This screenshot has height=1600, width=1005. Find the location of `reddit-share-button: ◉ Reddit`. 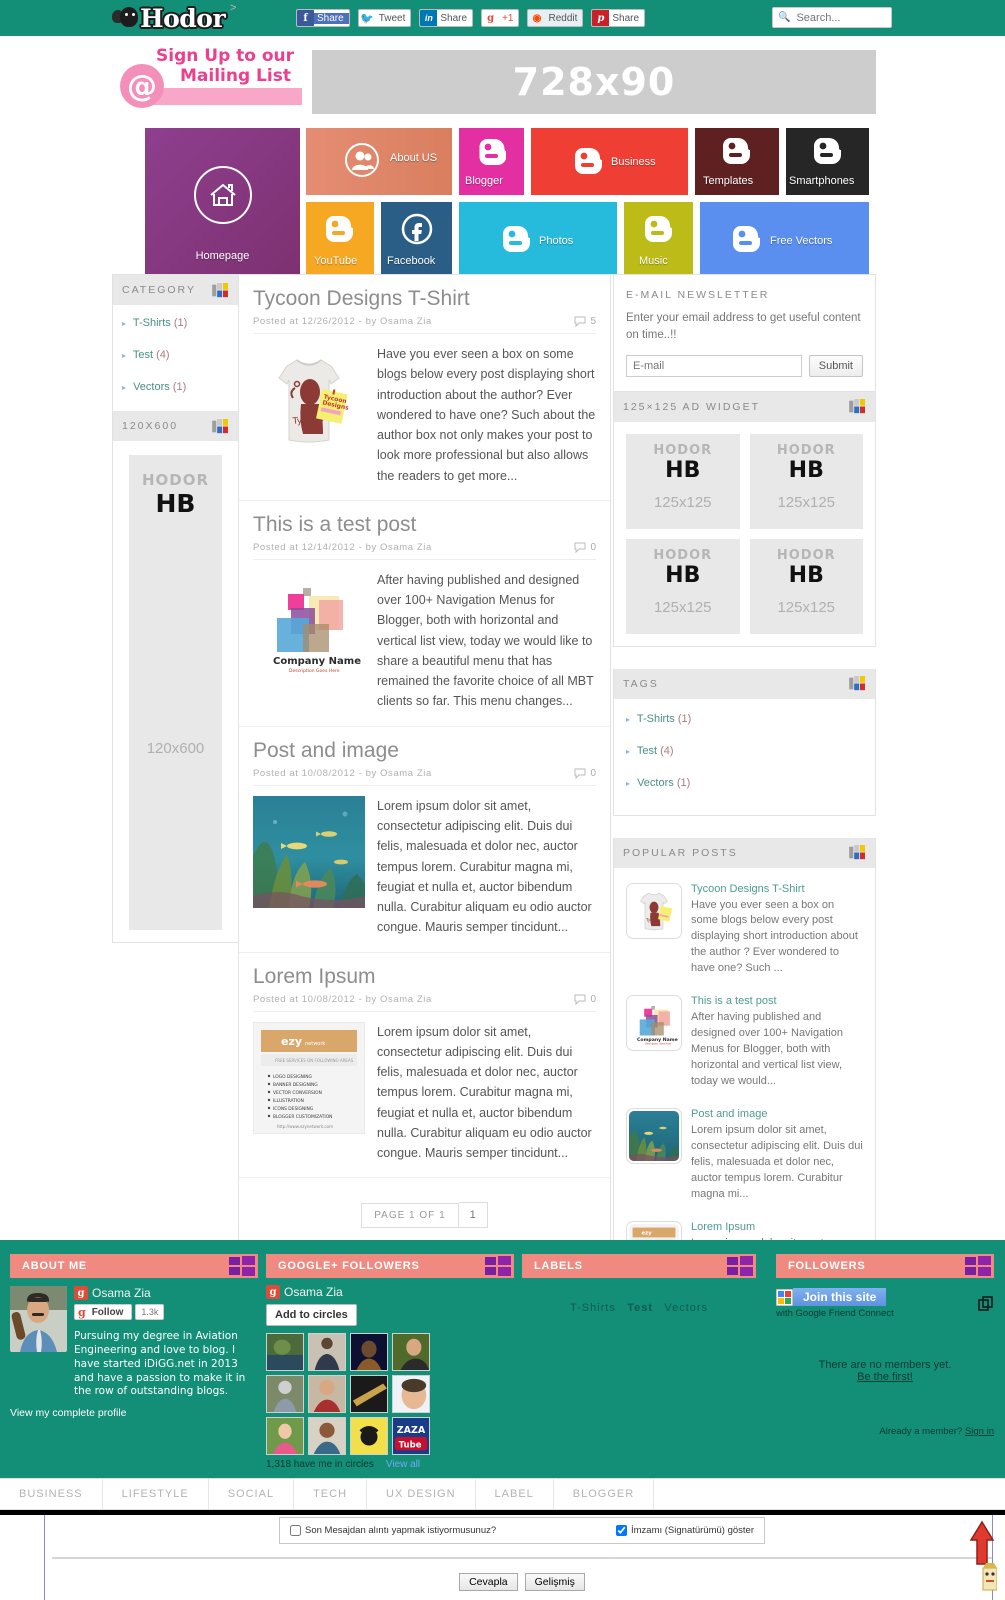

reddit-share-button: ◉ Reddit is located at coordinates (555, 18).